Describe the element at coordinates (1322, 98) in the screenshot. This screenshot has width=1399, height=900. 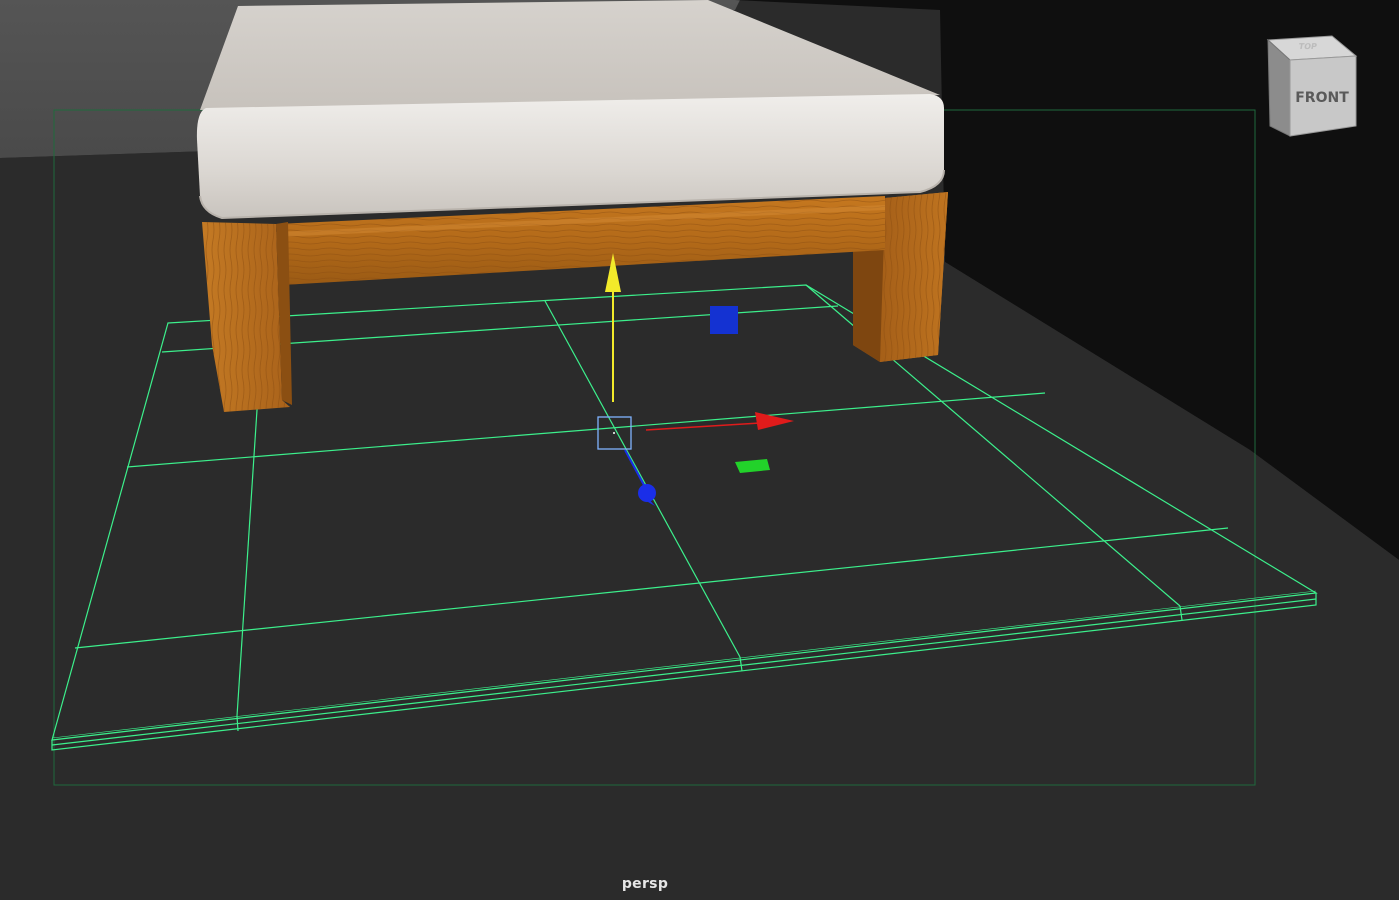
I see `view-cube-front-label: FRONT` at that location.